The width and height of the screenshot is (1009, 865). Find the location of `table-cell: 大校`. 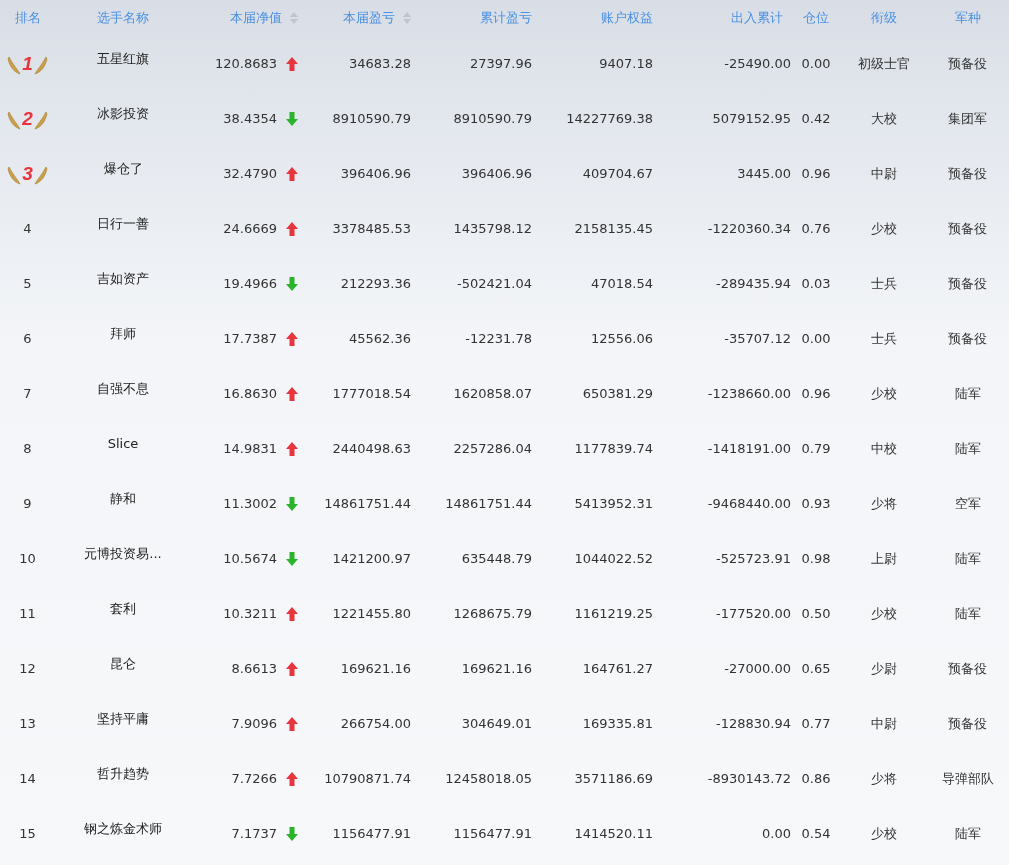

table-cell: 大校 is located at coordinates (883, 118).